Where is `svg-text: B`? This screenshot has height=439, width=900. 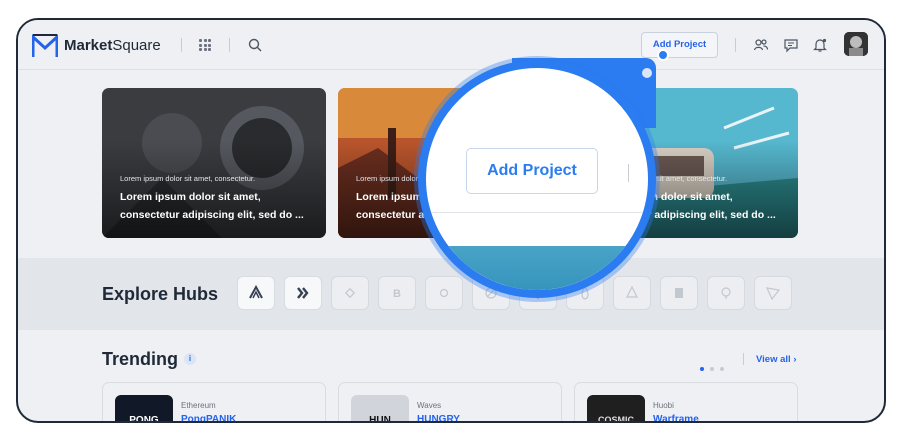
svg-text: B is located at coordinates (397, 294).